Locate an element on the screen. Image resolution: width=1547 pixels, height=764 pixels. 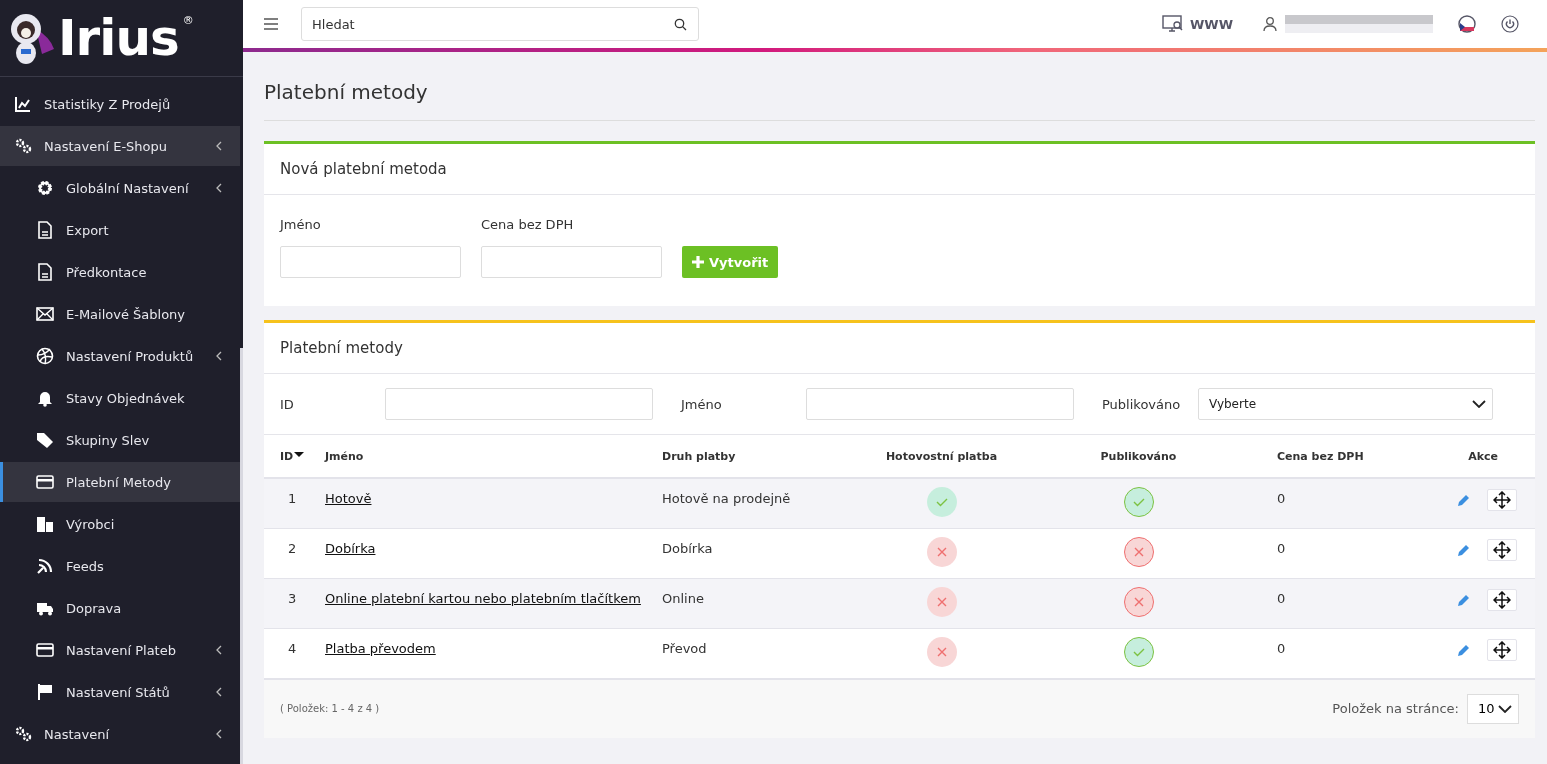
table-cell: 3 is located at coordinates (294, 603).